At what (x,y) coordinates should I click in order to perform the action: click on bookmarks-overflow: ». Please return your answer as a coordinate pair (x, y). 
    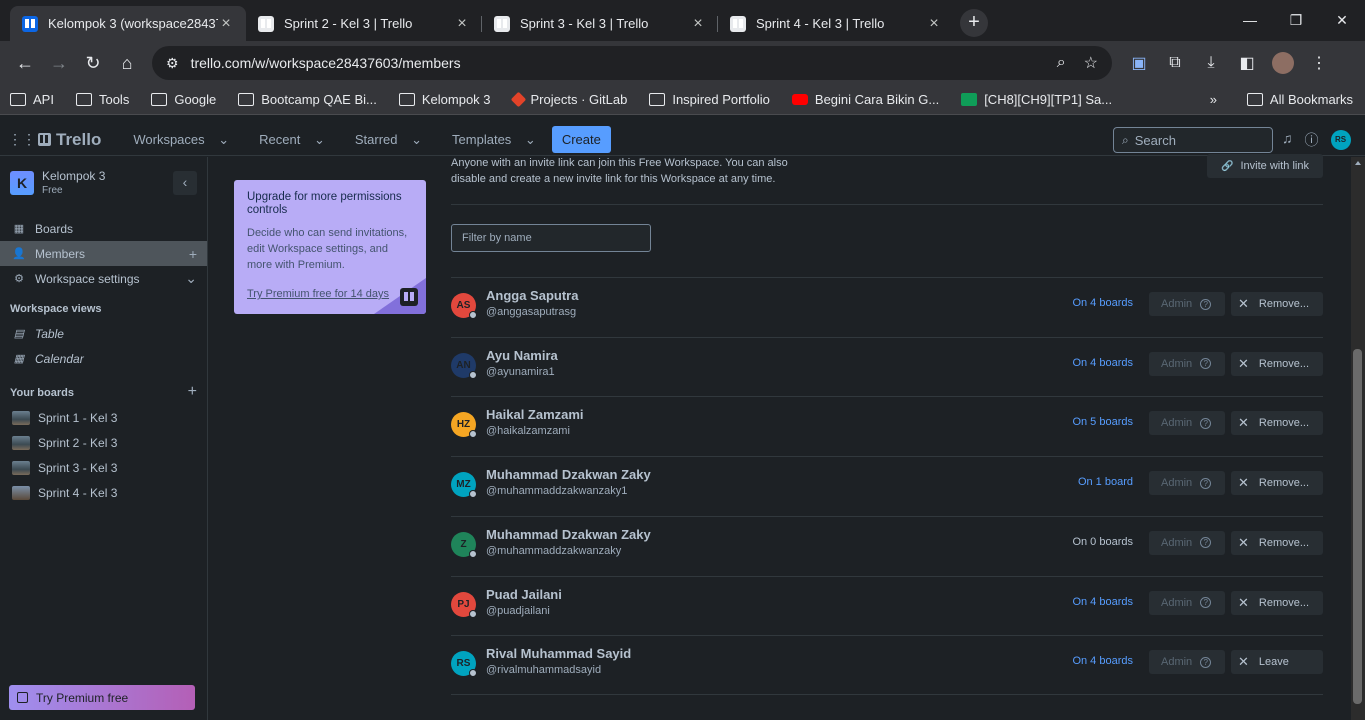
    Looking at the image, I should click on (1213, 99).